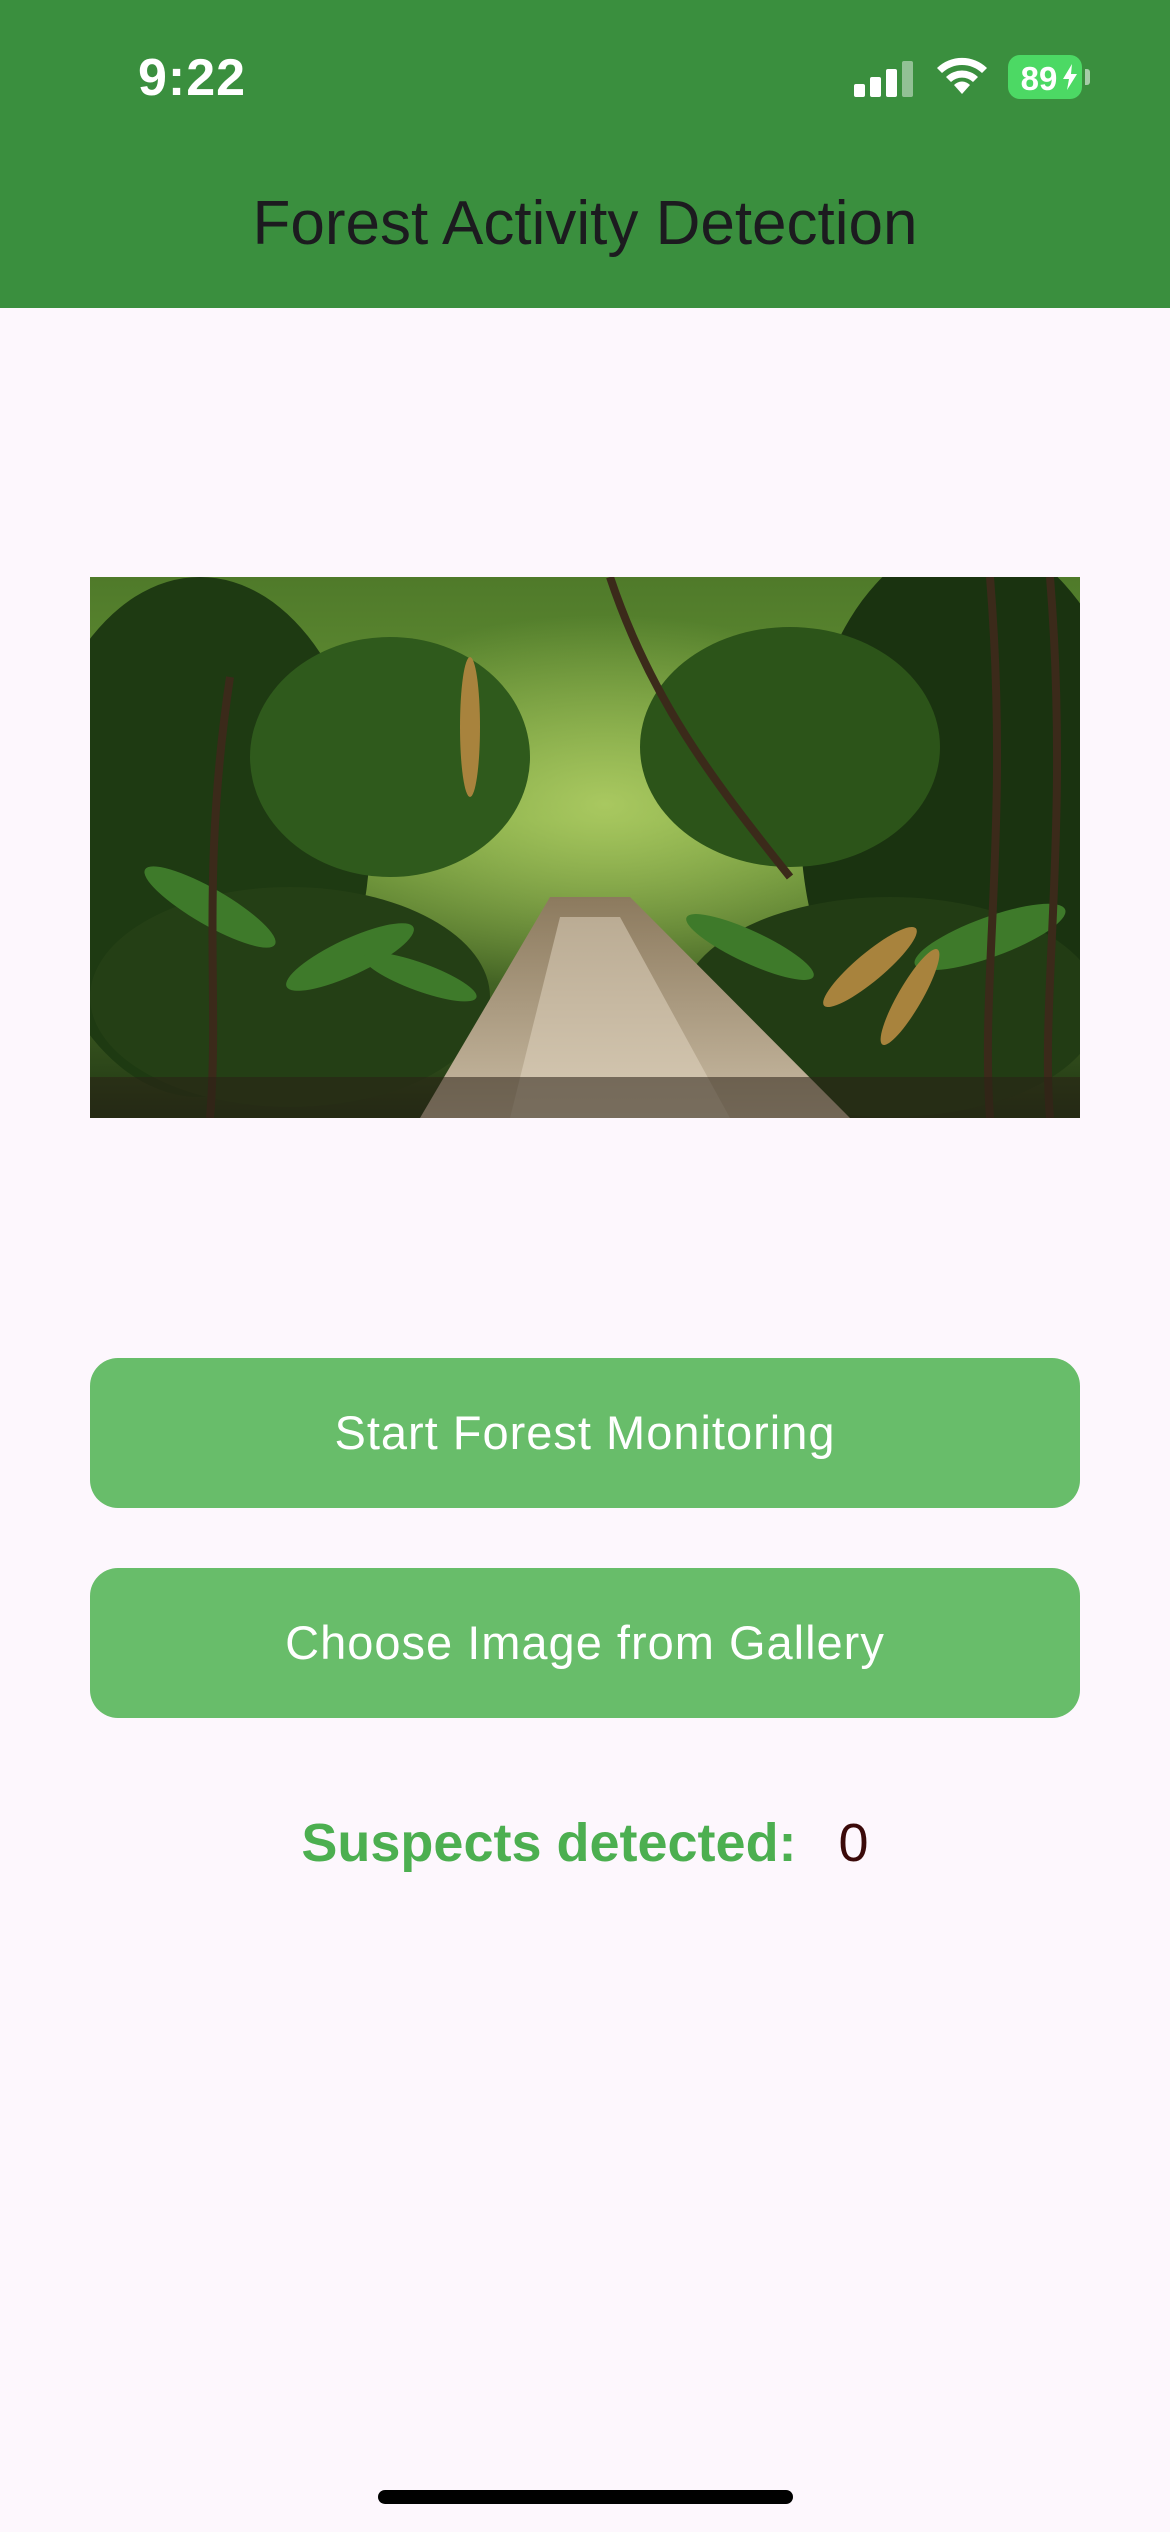 This screenshot has width=1170, height=2532. I want to click on app-bar: 9:22 89 Forest Activity Detection, so click(585, 154).